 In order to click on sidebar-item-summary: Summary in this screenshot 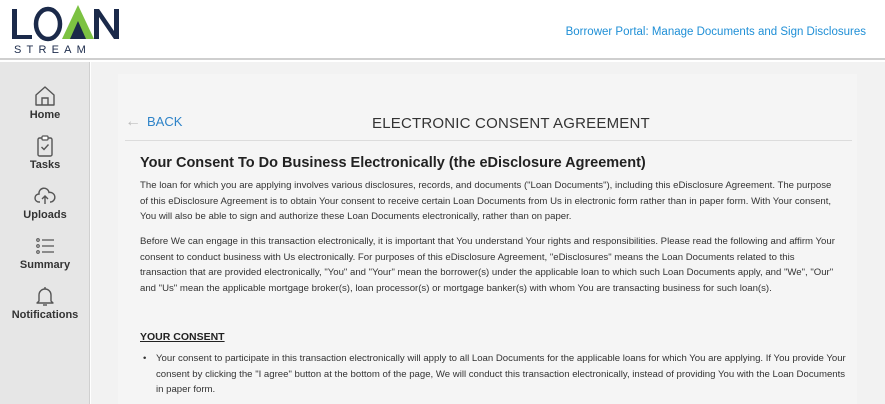, I will do `click(45, 252)`.